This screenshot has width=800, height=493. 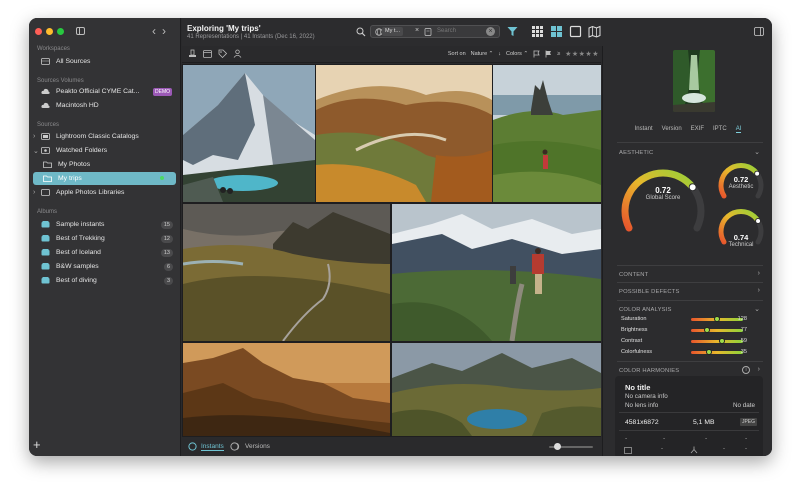 I want to click on forward-chevron-icon: ›, so click(x=167, y=31).